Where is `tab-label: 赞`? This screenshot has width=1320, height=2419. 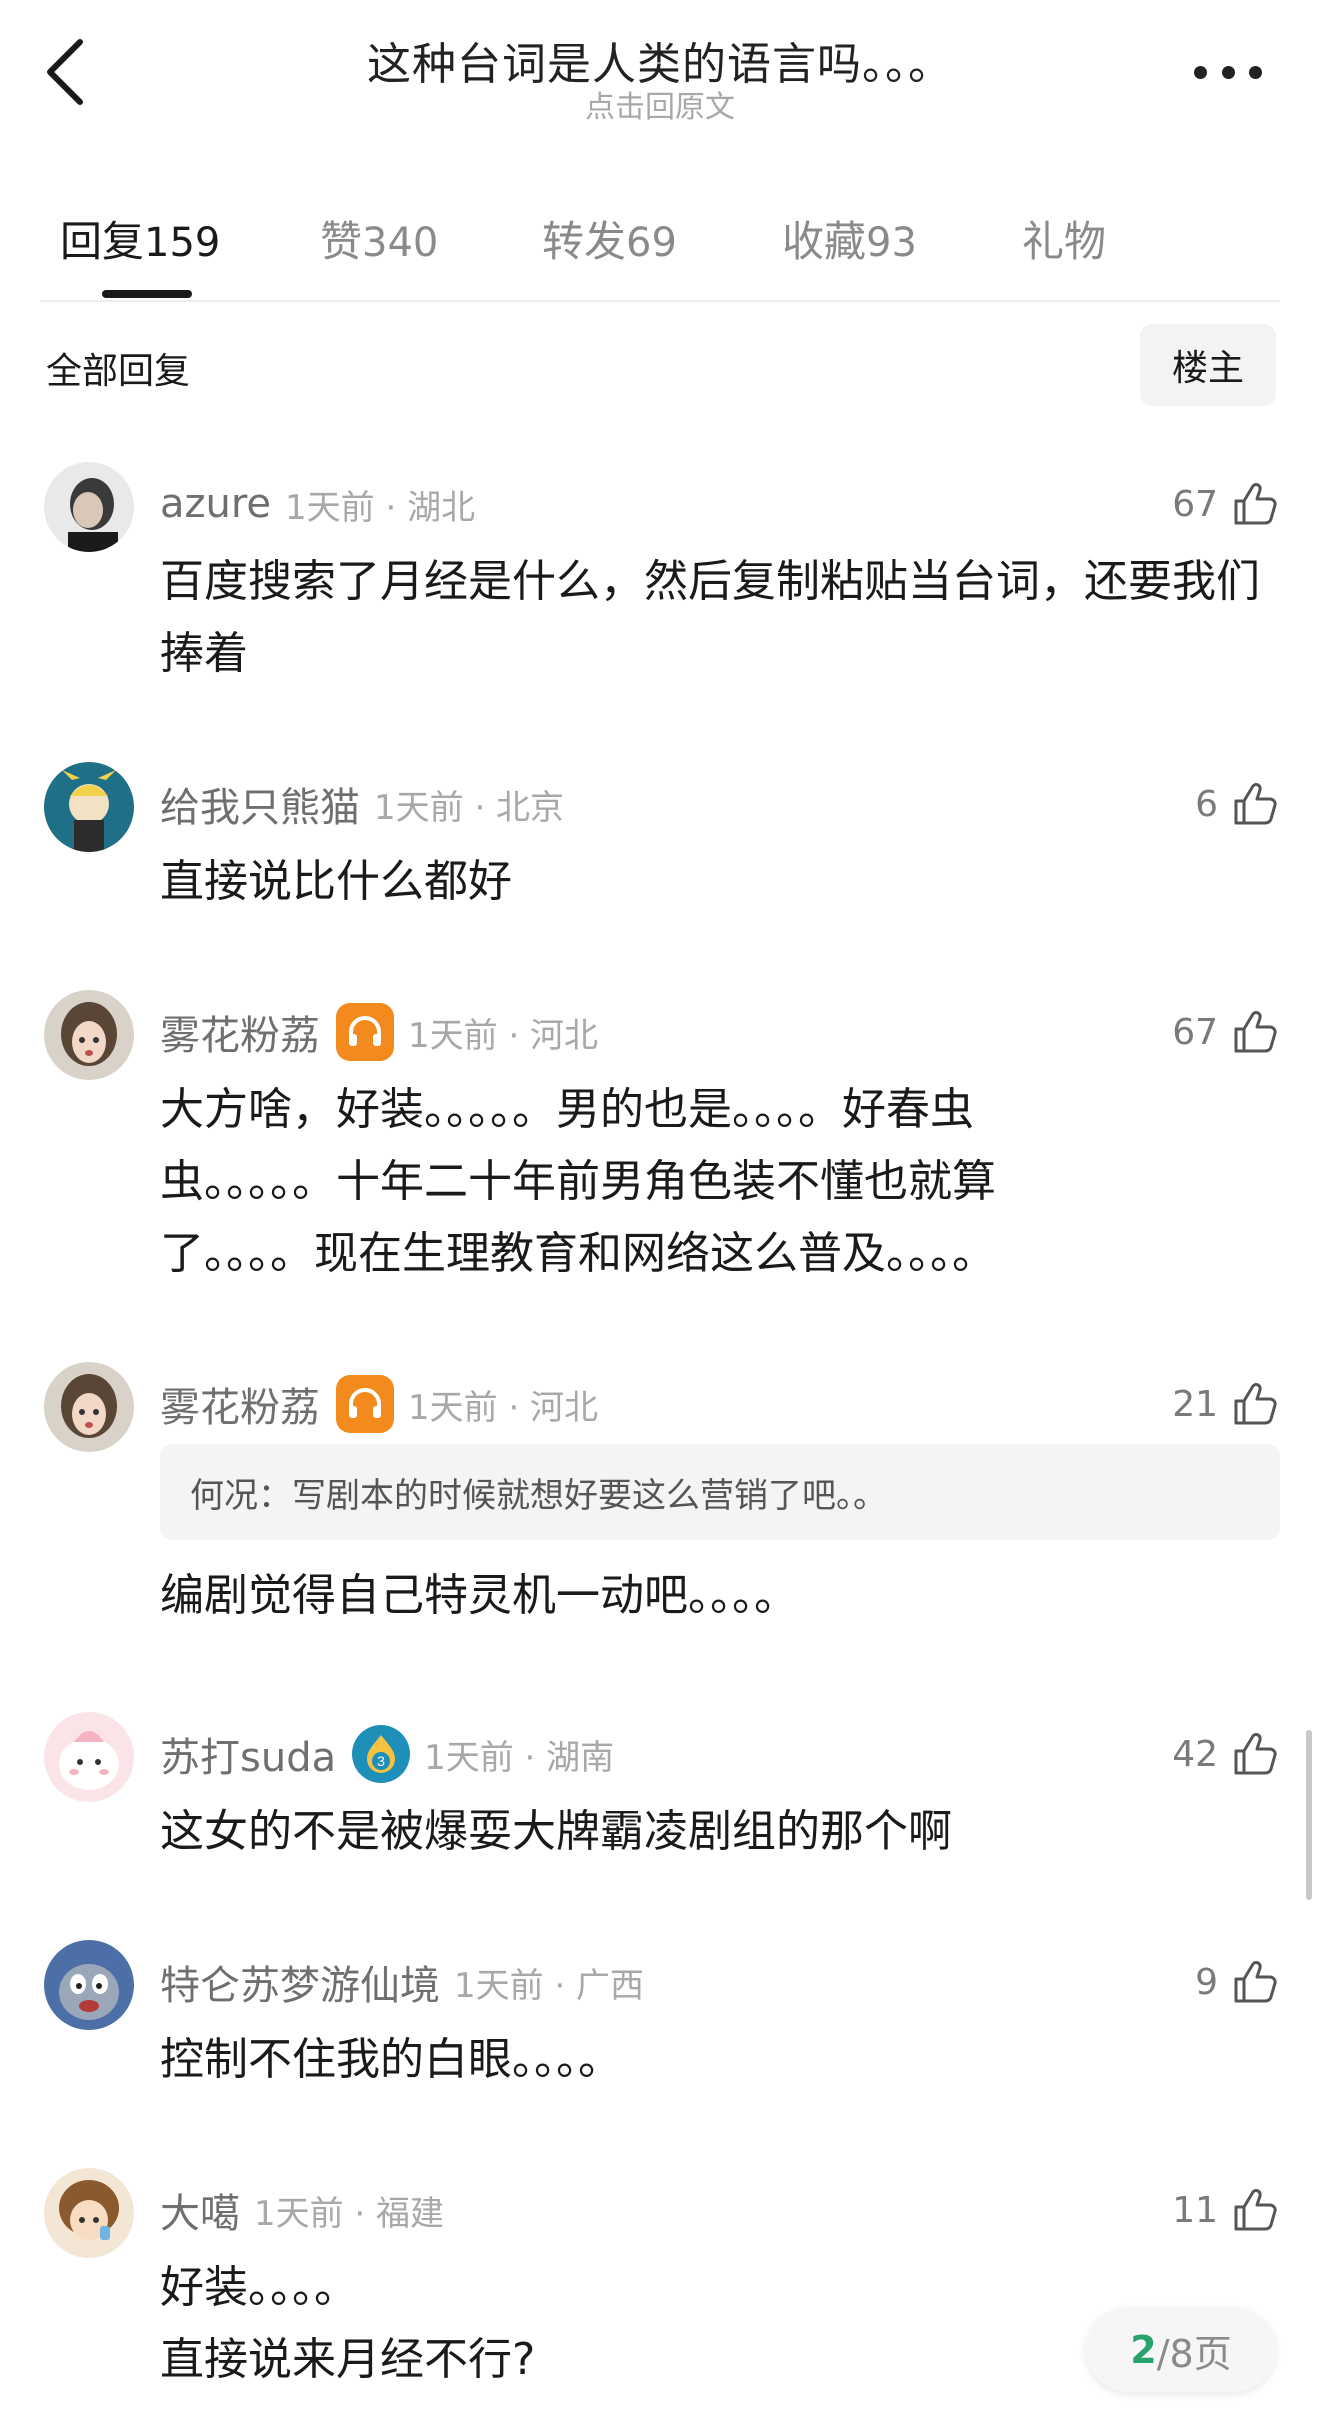
tab-label: 赞 is located at coordinates (341, 241).